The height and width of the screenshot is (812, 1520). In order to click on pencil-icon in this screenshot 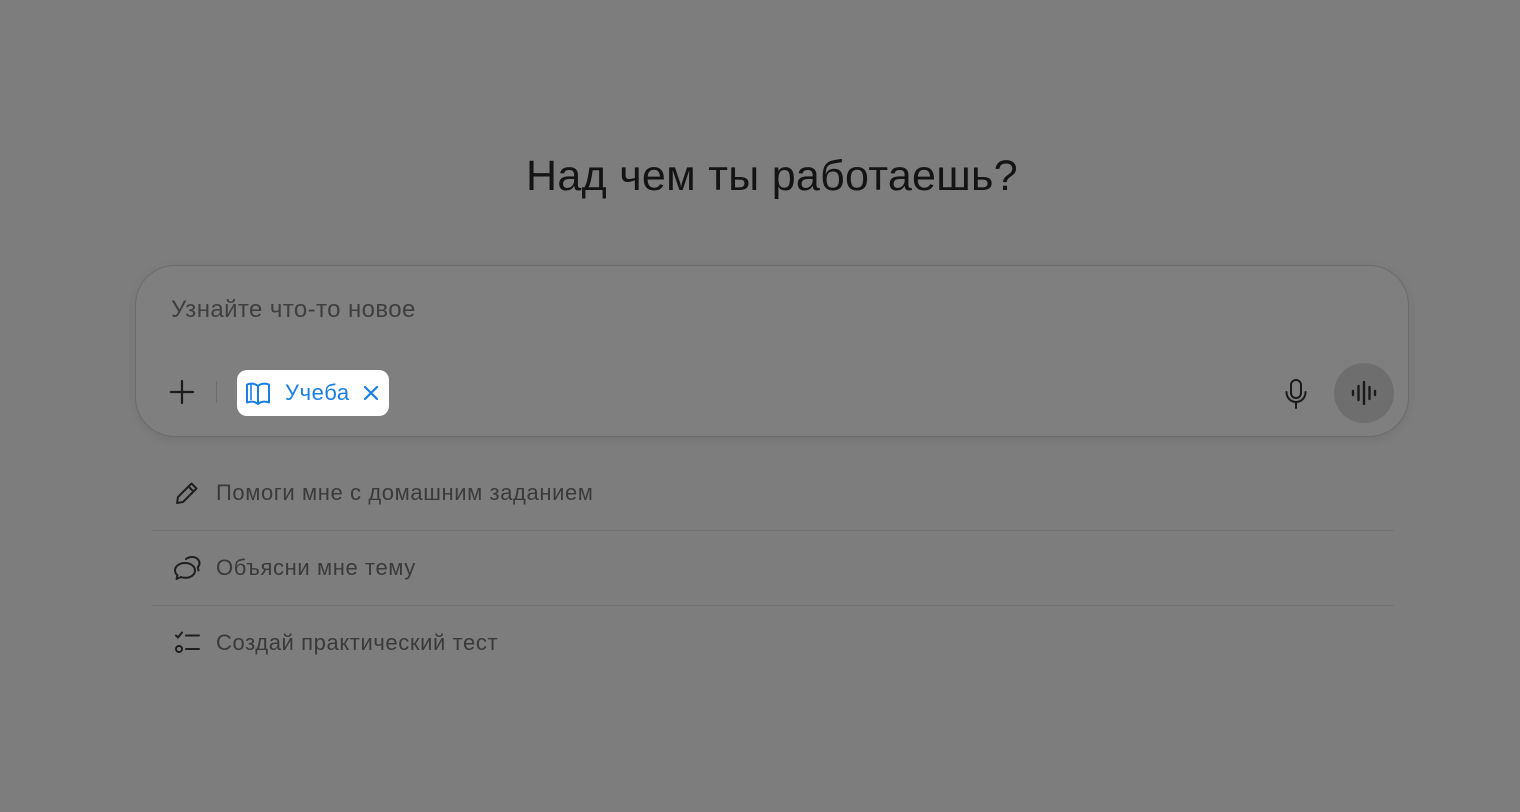, I will do `click(187, 493)`.